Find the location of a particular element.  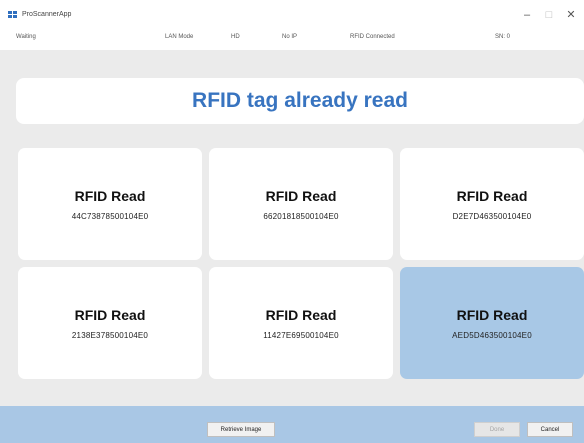

rfid-card: RFID Read 44C73878500104E0 is located at coordinates (110, 204).